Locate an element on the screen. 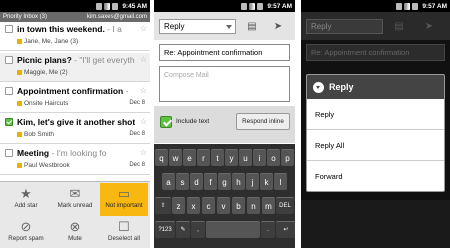  status-time: 9:45 AM is located at coordinates (134, 6).